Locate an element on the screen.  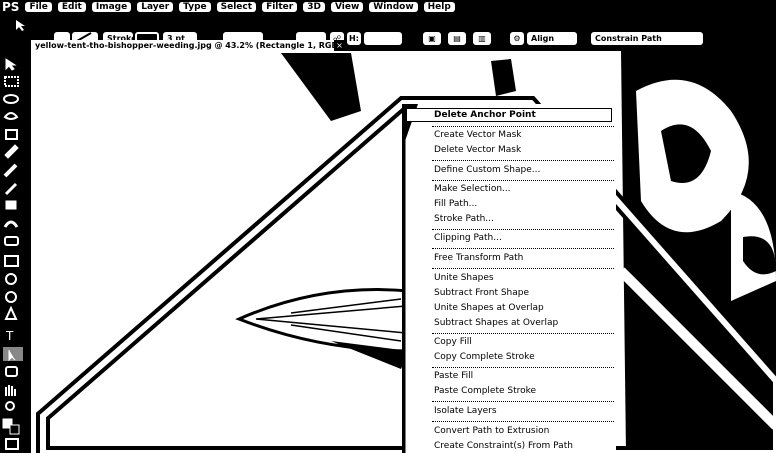
menu-view: View is located at coordinates (347, 6).